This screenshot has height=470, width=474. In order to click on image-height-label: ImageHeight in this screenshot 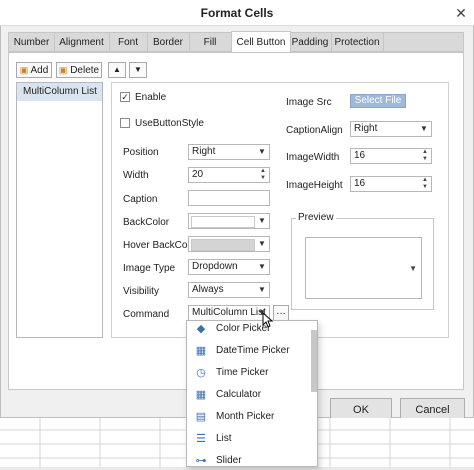, I will do `click(314, 185)`.